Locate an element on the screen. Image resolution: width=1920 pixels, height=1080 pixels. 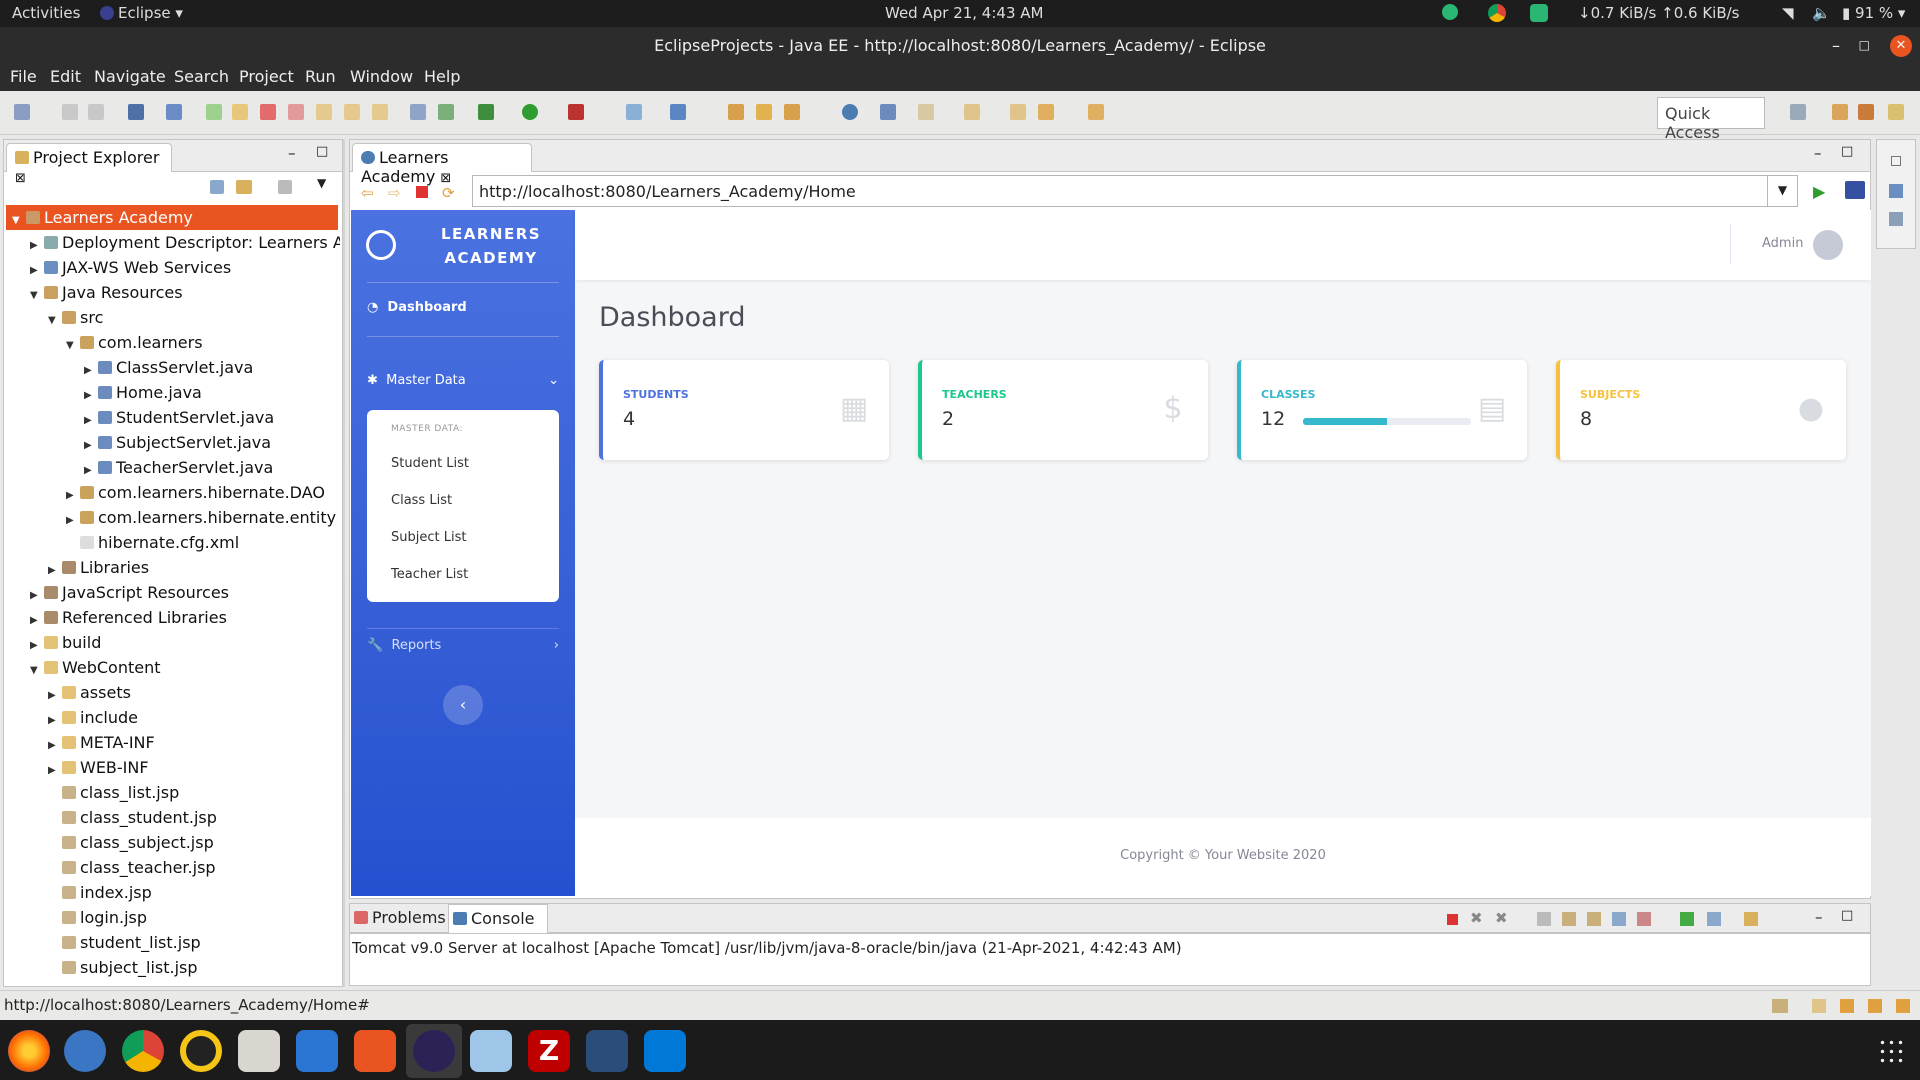
menu-student-list: Student List is located at coordinates (430, 463).